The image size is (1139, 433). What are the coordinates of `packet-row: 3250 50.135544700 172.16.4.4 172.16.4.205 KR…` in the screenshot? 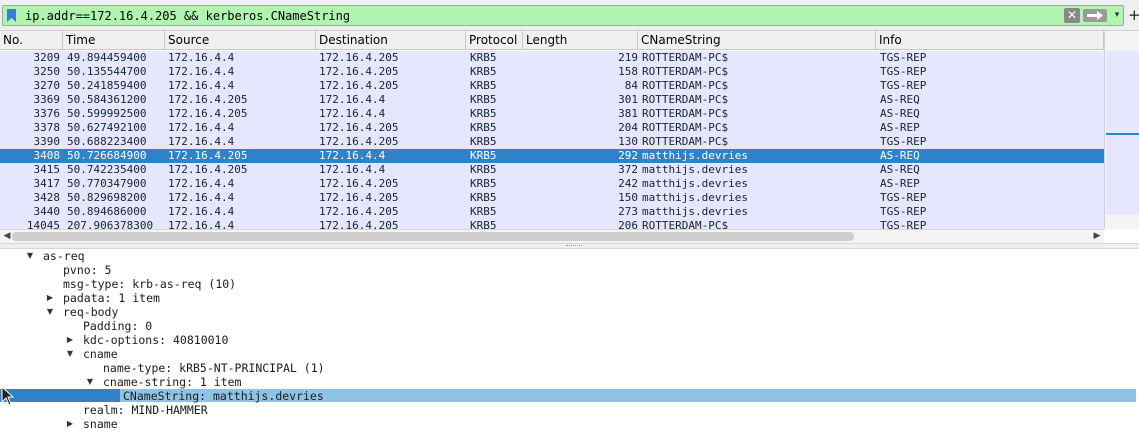 It's located at (552, 72).